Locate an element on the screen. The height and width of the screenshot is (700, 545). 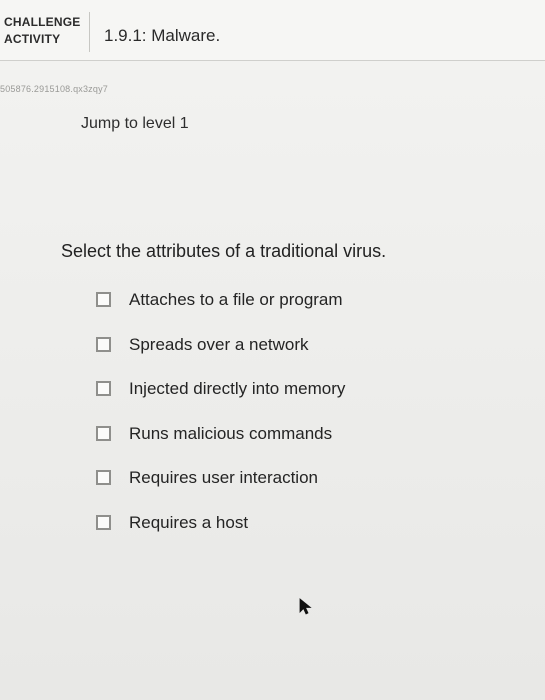
badge-line-2: ACTIVITY is located at coordinates (32, 39).